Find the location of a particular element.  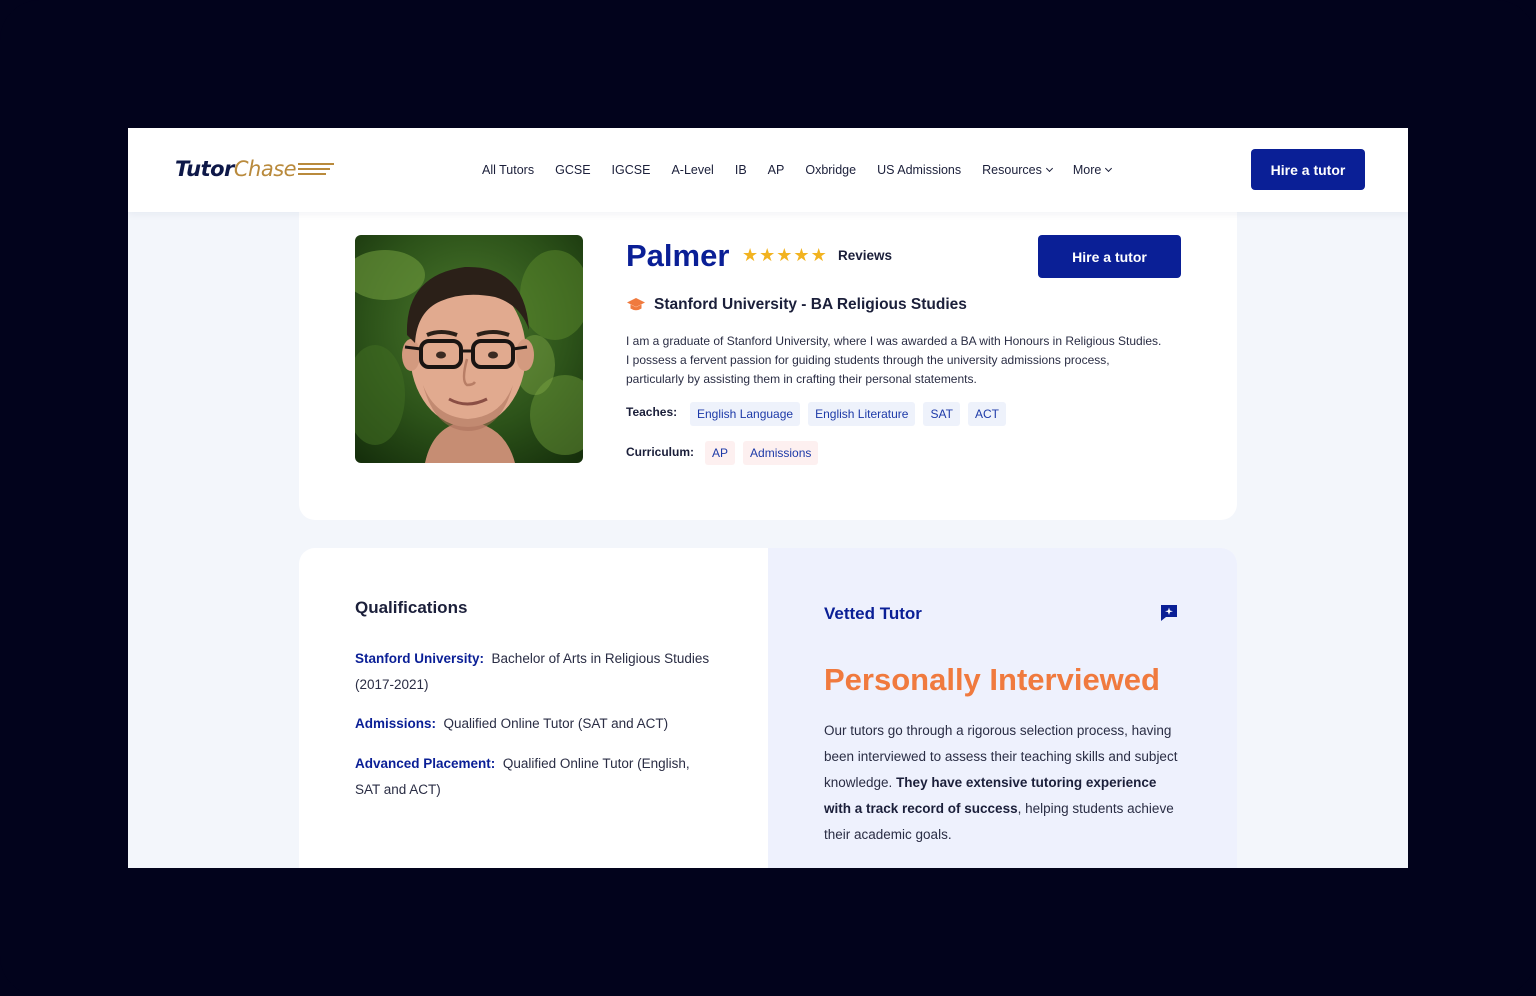

nav-item-gcse: GCSE is located at coordinates (572, 170).